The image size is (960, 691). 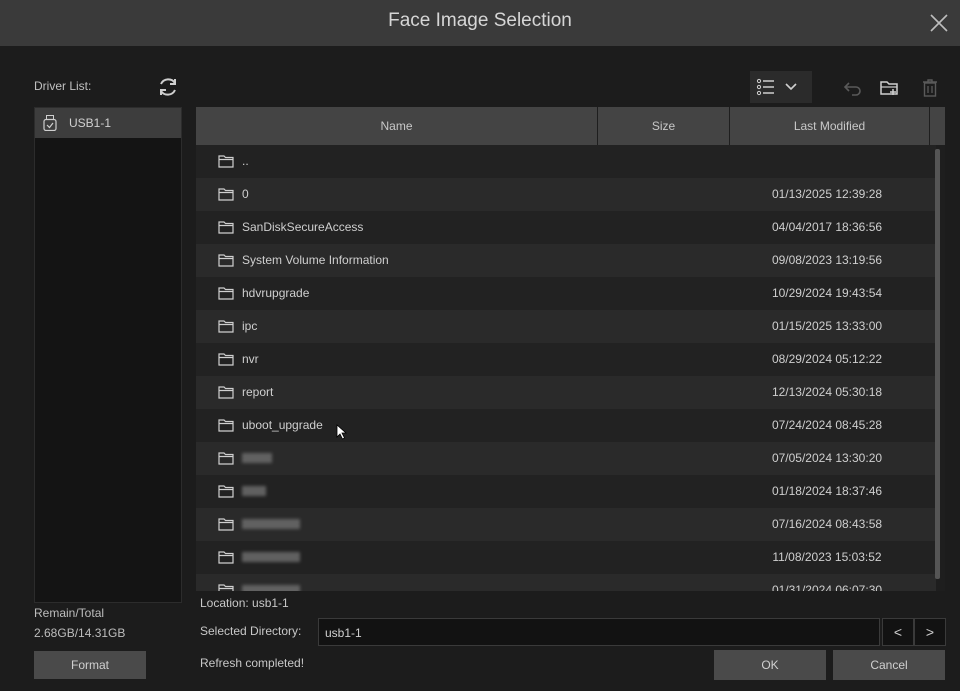 I want to click on ok-button: OK, so click(x=770, y=665).